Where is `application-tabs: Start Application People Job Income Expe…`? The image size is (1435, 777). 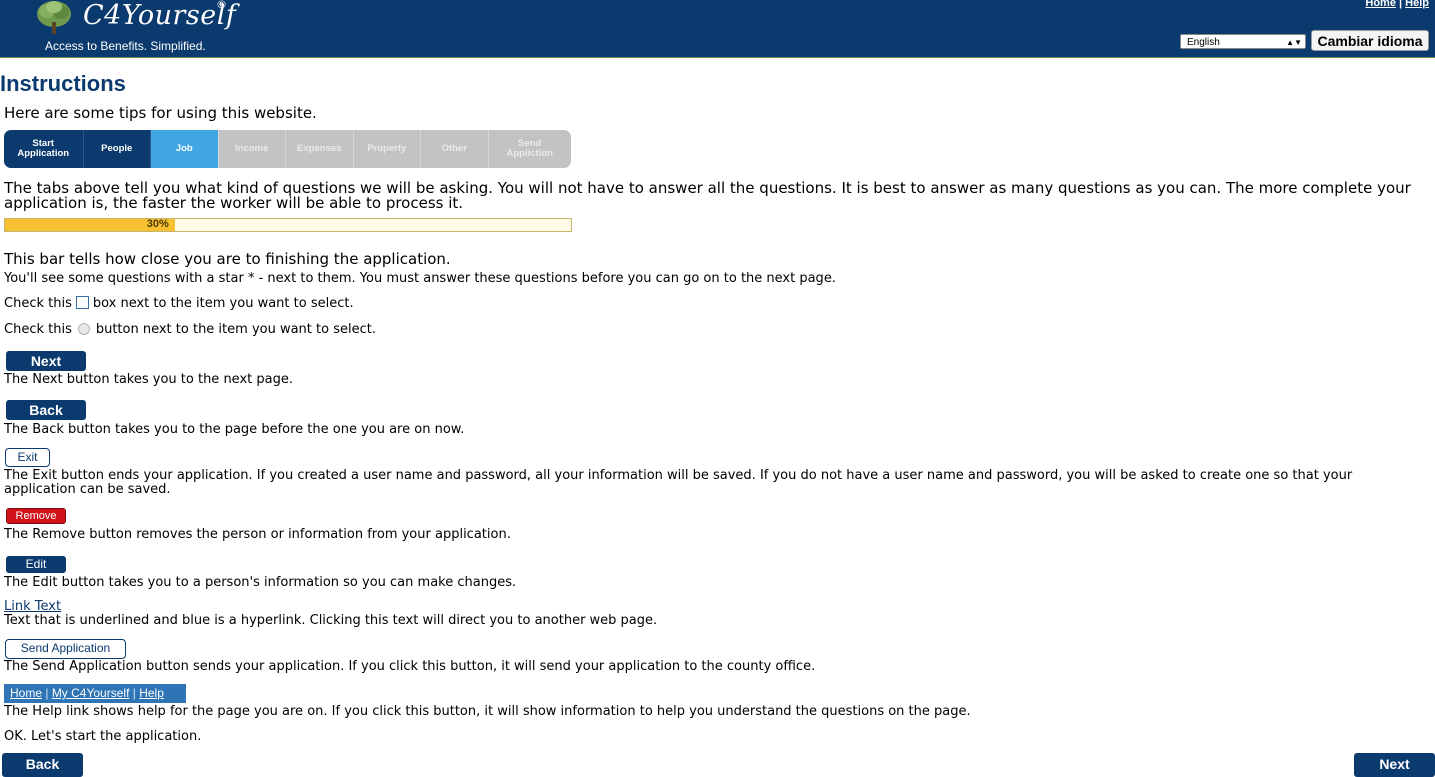 application-tabs: Start Application People Job Income Expe… is located at coordinates (287, 149).